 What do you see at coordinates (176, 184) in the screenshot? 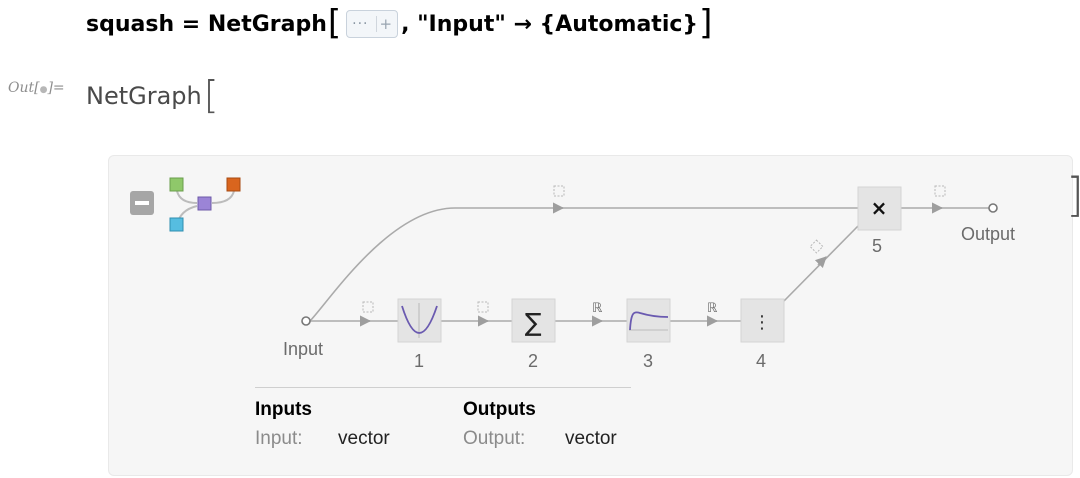
I see `logo-green-square` at bounding box center [176, 184].